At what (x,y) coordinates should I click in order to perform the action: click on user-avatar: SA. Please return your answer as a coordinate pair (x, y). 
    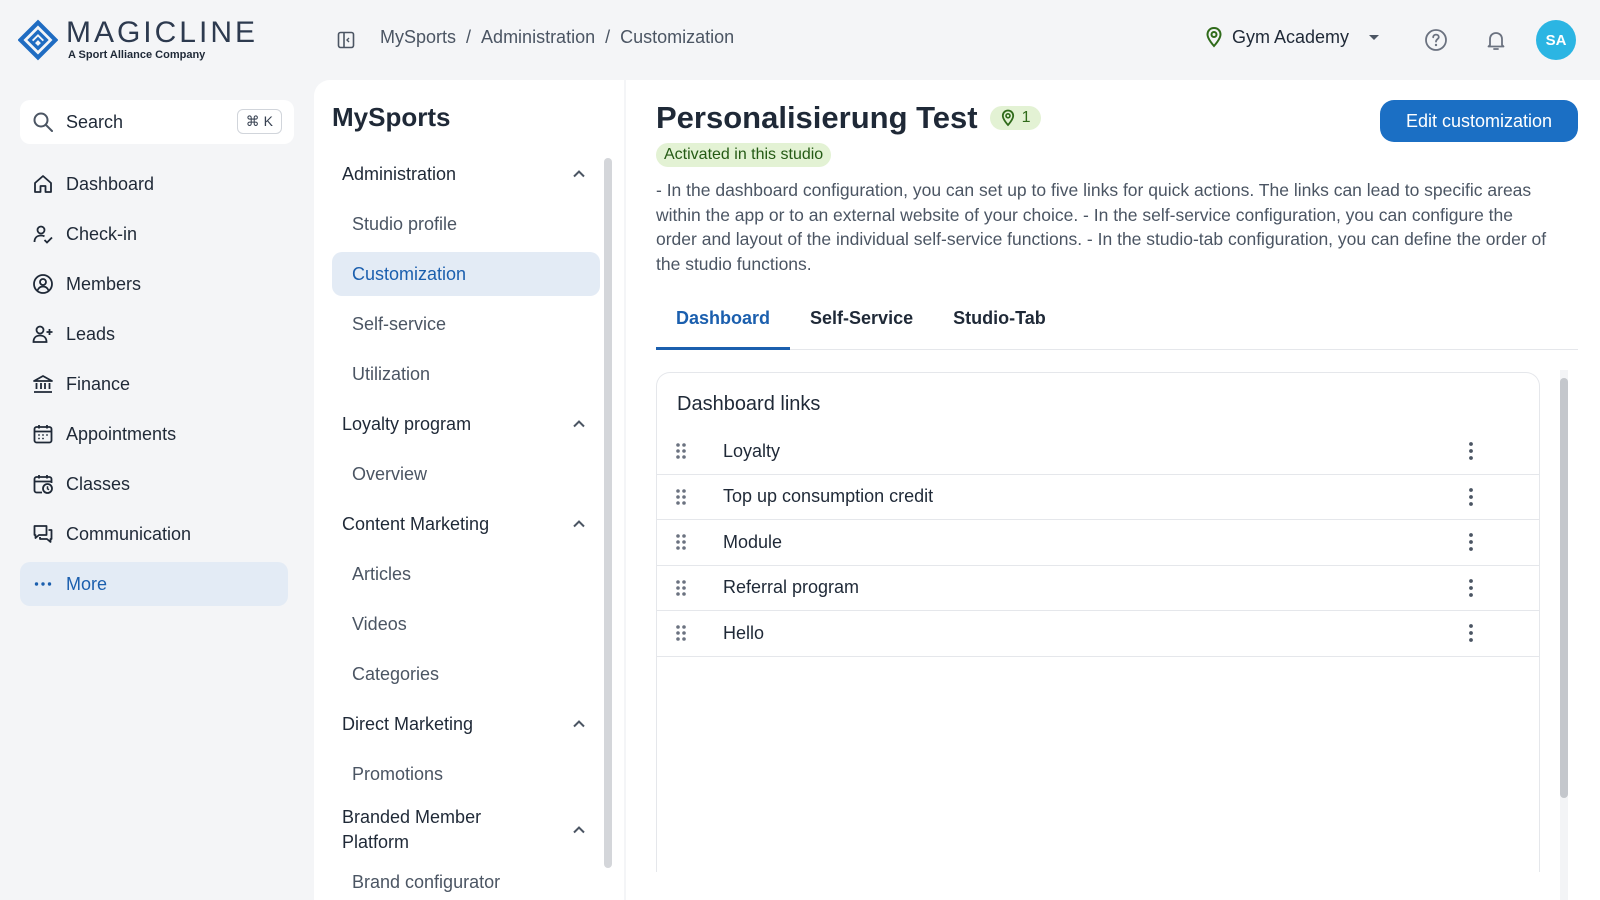
    Looking at the image, I should click on (1556, 40).